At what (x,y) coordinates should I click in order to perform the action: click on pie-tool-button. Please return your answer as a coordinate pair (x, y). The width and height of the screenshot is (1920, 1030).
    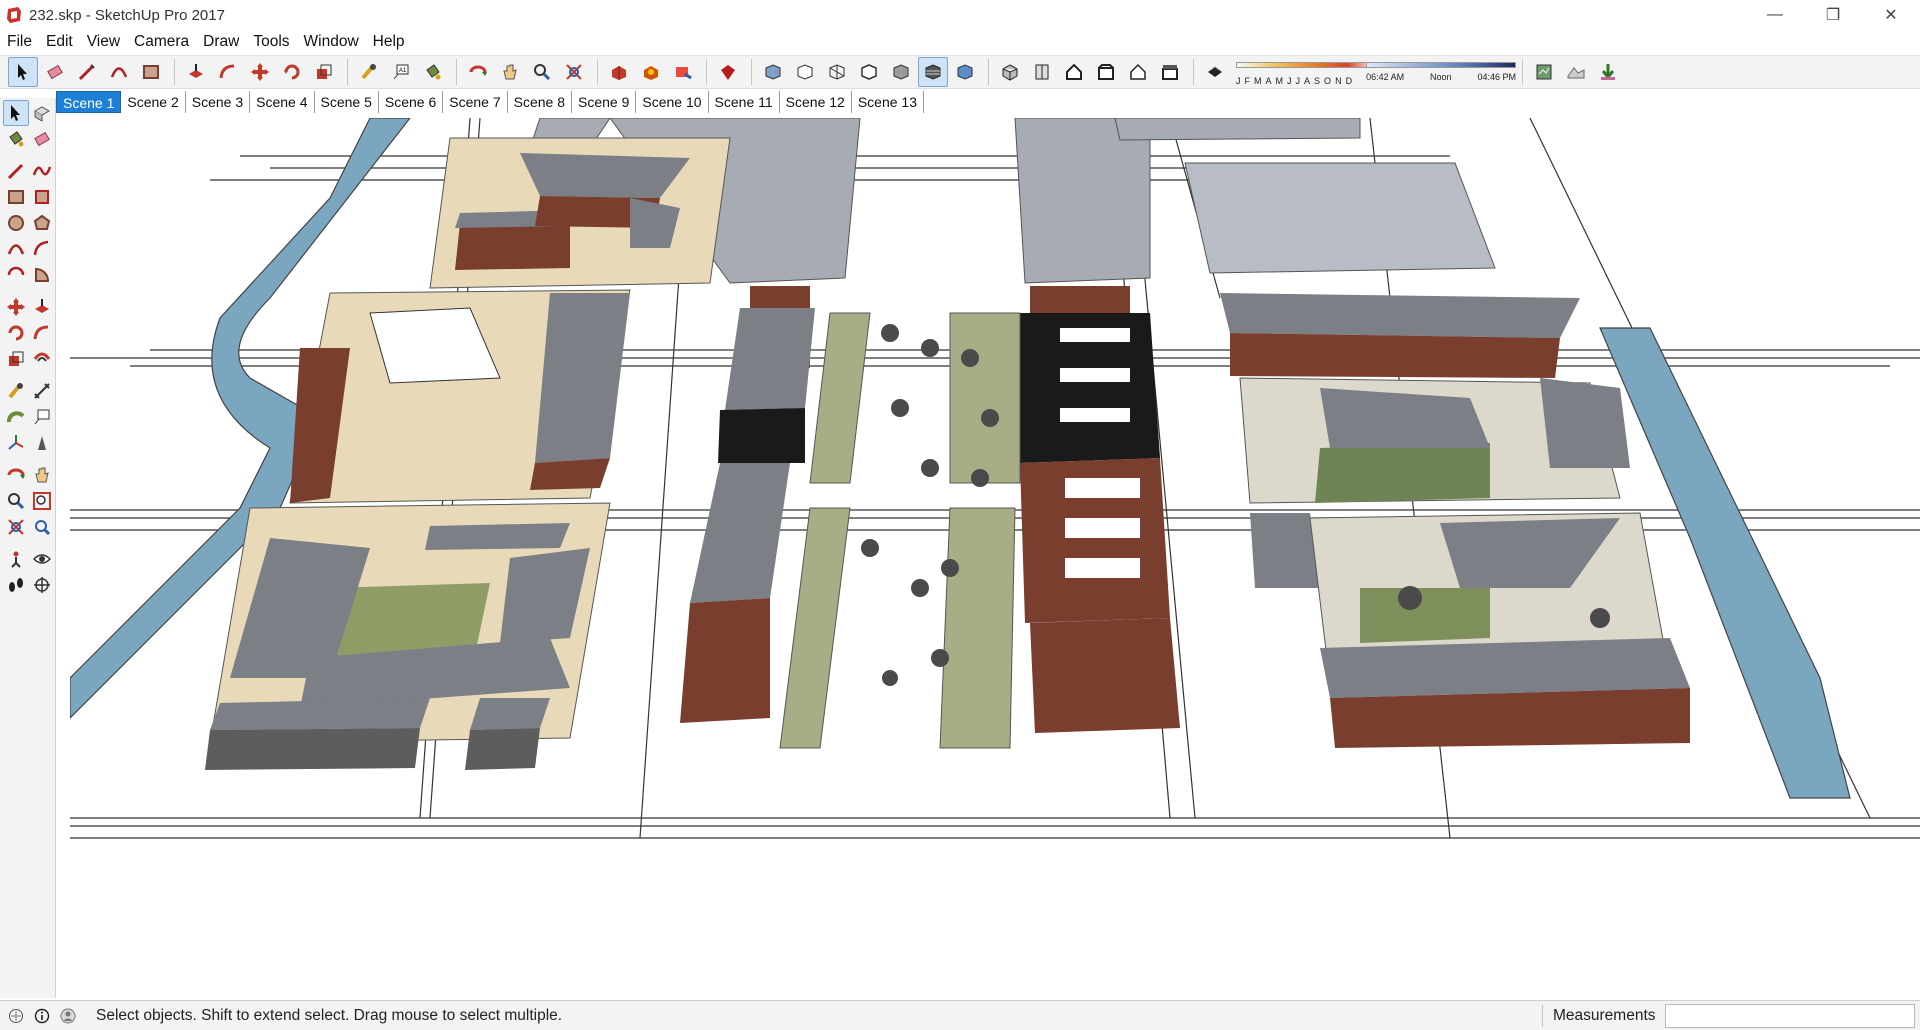
    Looking at the image, I should click on (42, 275).